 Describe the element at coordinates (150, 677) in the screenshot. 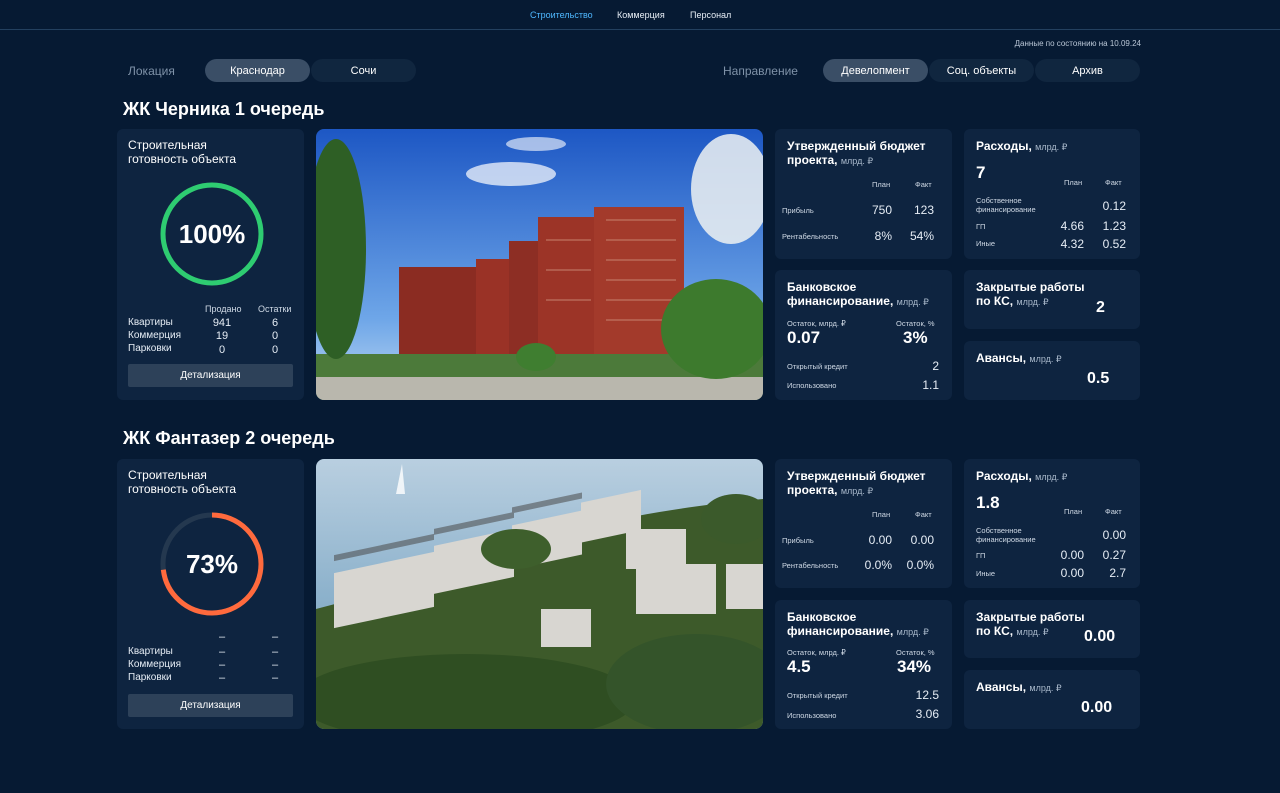

I see `row-parking-label: Парковки` at that location.